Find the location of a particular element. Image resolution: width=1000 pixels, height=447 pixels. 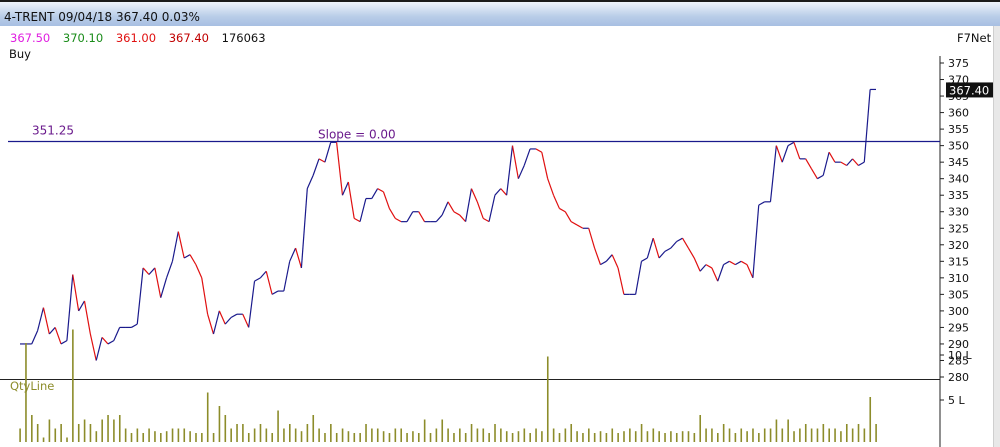

price-tick-label: 305 is located at coordinates (958, 294).